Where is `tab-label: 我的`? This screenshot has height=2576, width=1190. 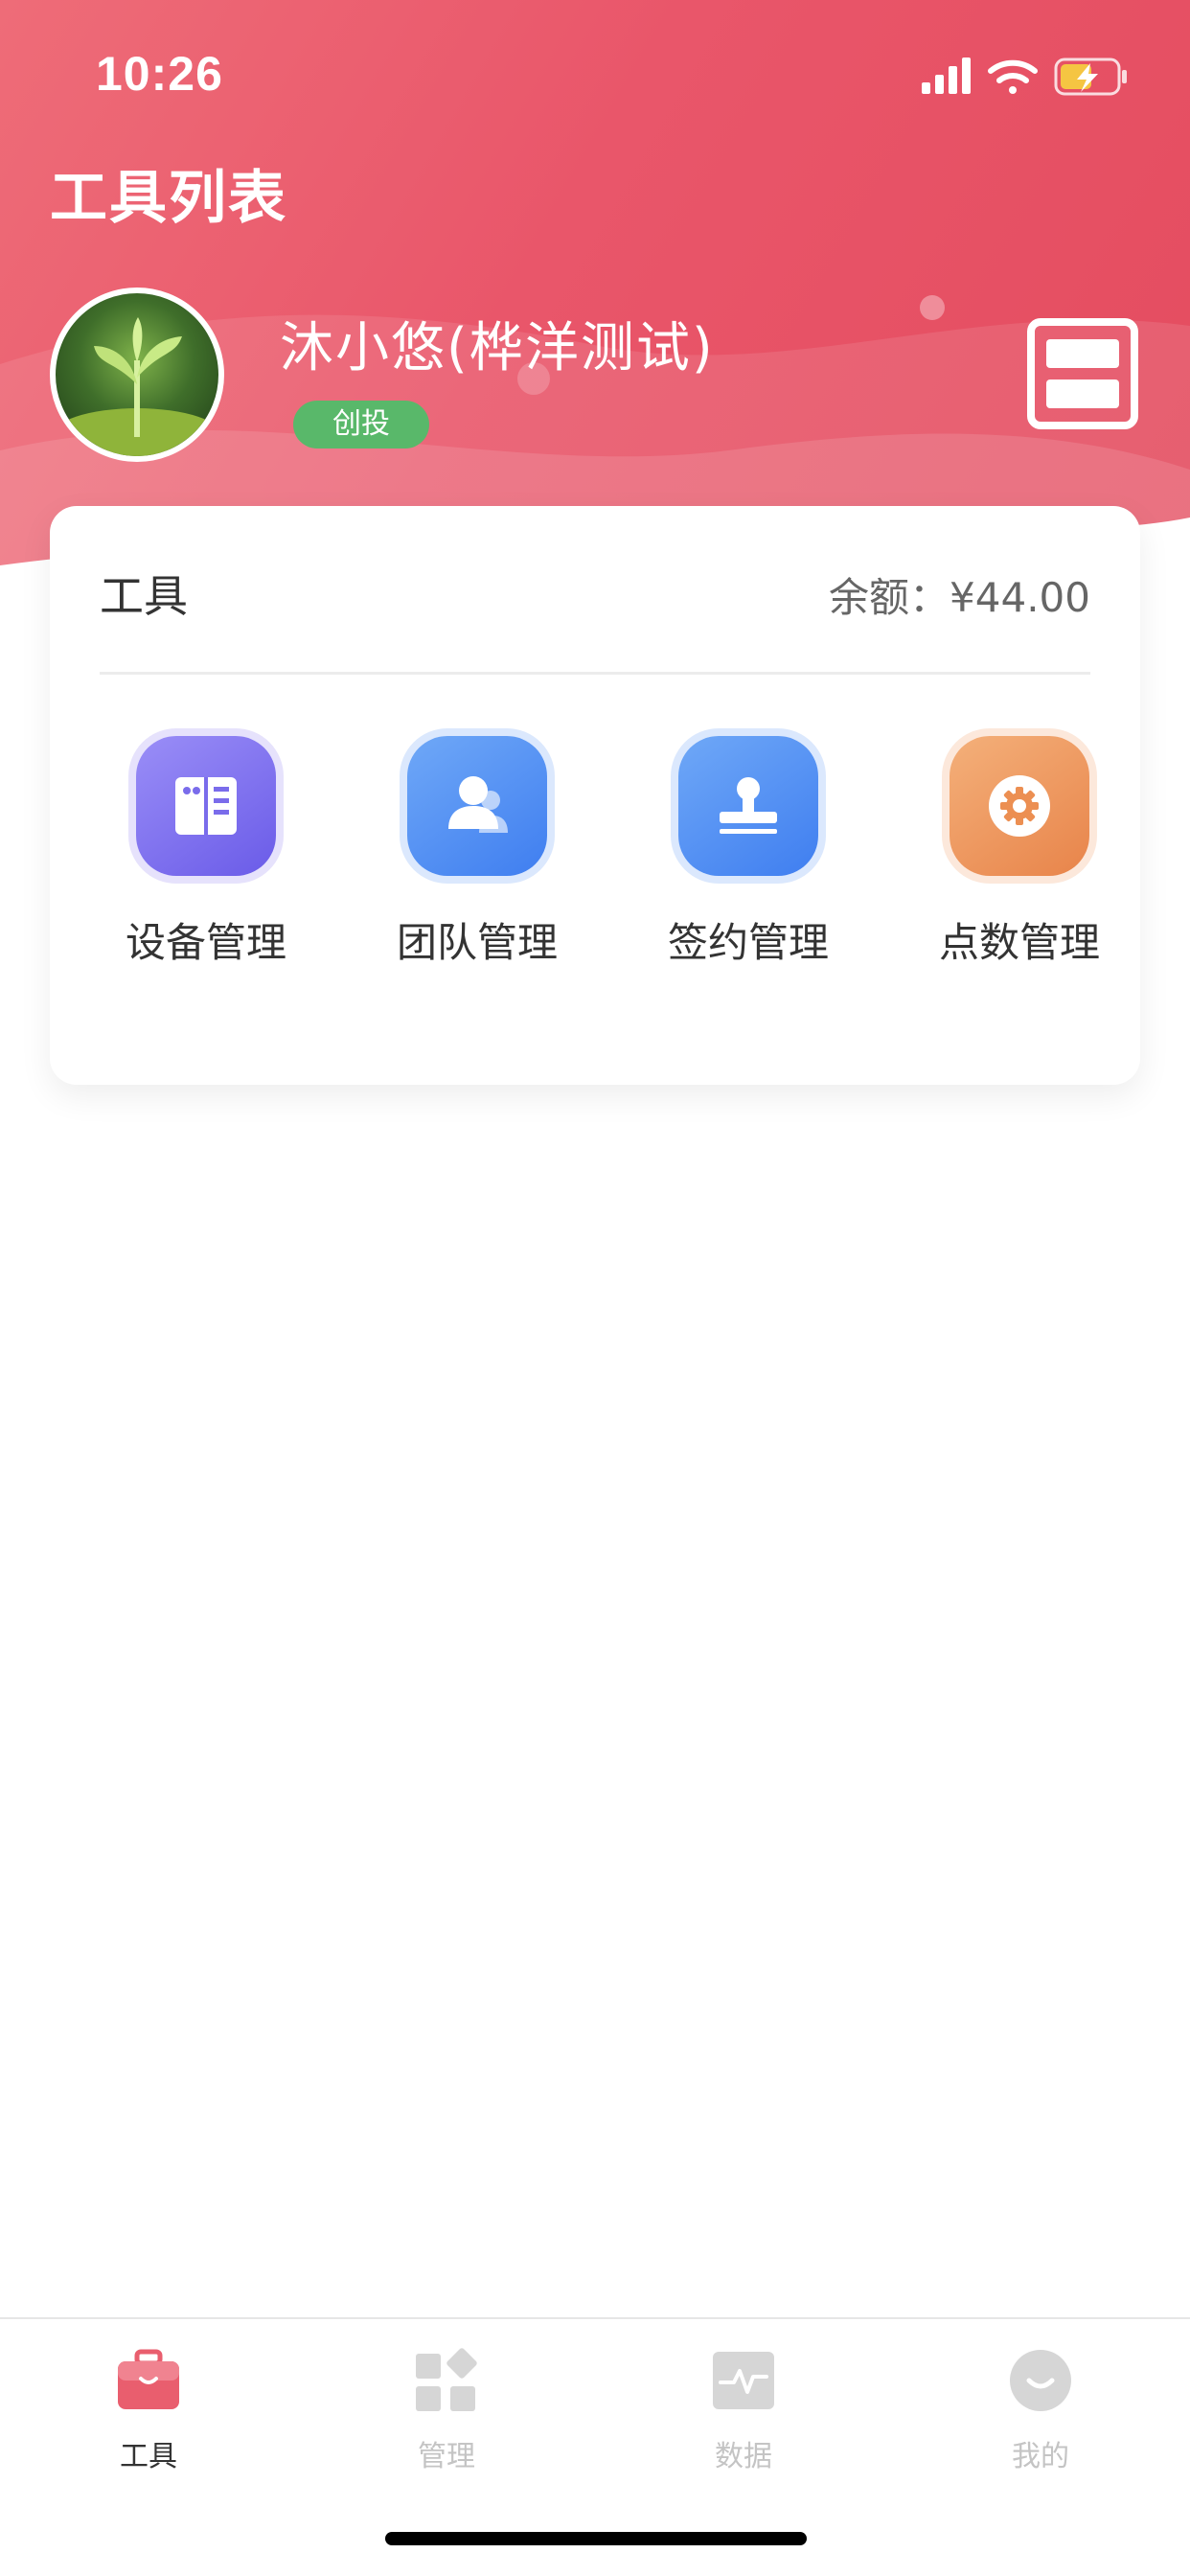 tab-label: 我的 is located at coordinates (1040, 2456).